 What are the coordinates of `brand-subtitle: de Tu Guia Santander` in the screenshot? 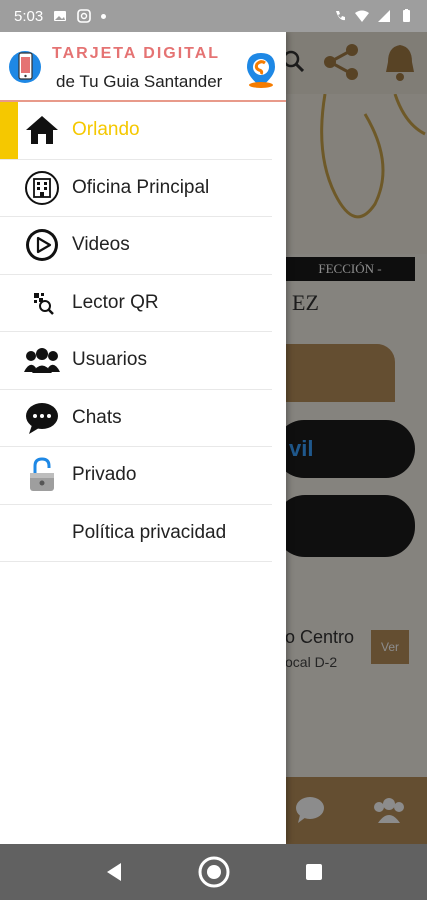 It's located at (139, 81).